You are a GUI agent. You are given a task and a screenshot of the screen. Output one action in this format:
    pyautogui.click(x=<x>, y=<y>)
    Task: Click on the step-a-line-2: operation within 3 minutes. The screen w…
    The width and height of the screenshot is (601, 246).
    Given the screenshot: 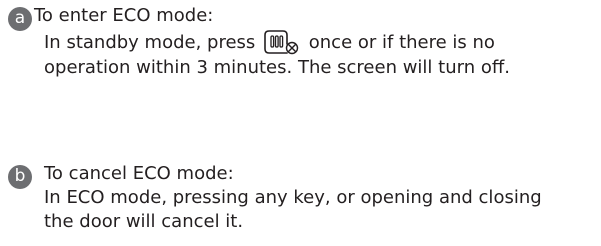 What is the action you would take?
    pyautogui.click(x=277, y=67)
    